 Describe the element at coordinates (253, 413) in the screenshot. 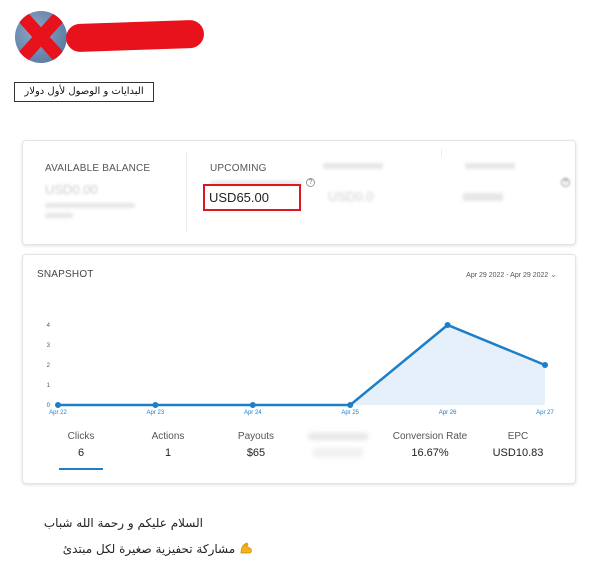

I see `chart-x-tick-label: Apr 24` at that location.